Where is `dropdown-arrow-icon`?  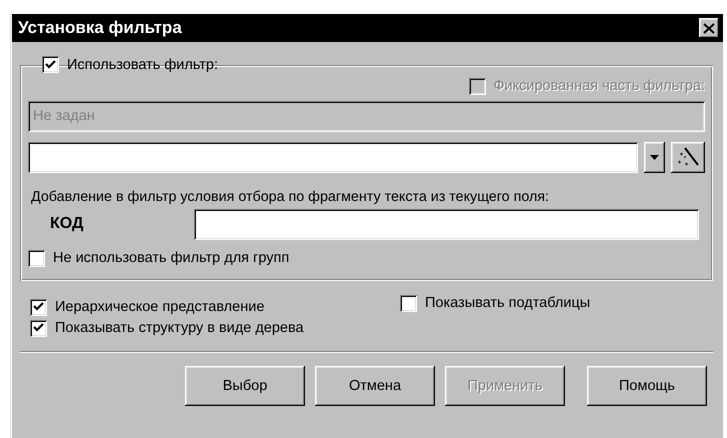
dropdown-arrow-icon is located at coordinates (654, 157).